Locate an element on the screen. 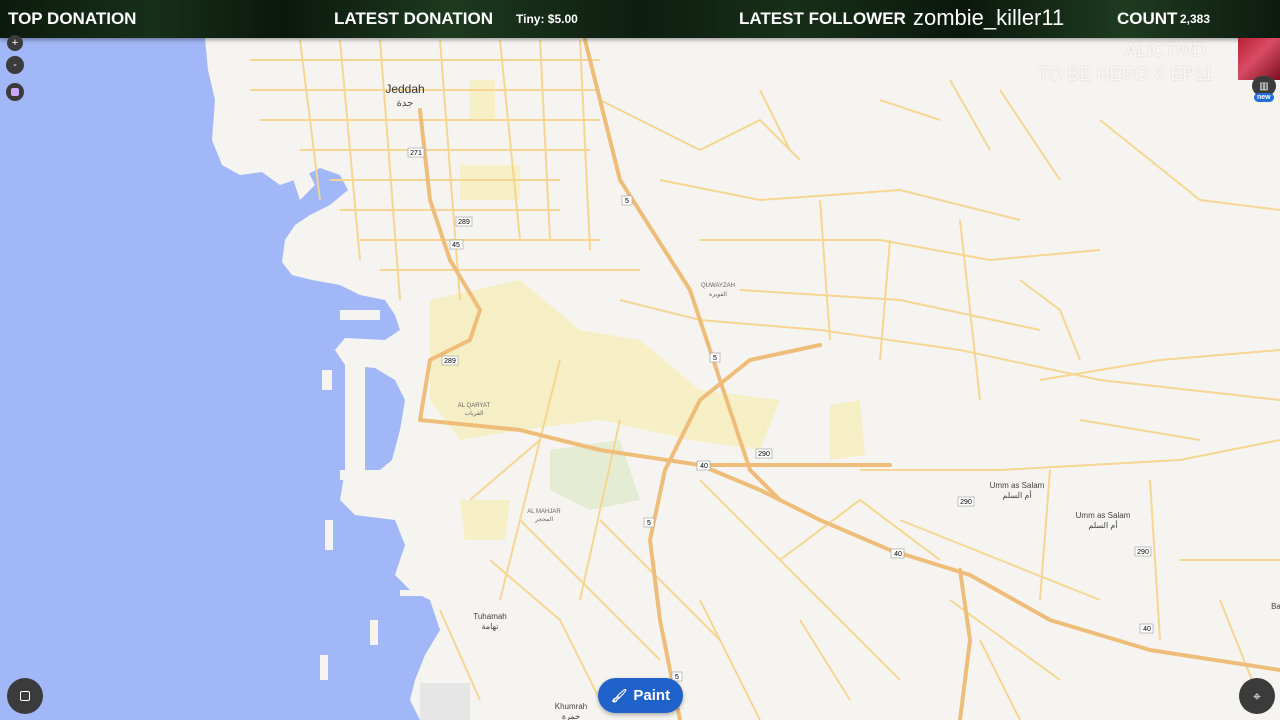 The width and height of the screenshot is (1280, 720). road-shield: 271 is located at coordinates (416, 152).